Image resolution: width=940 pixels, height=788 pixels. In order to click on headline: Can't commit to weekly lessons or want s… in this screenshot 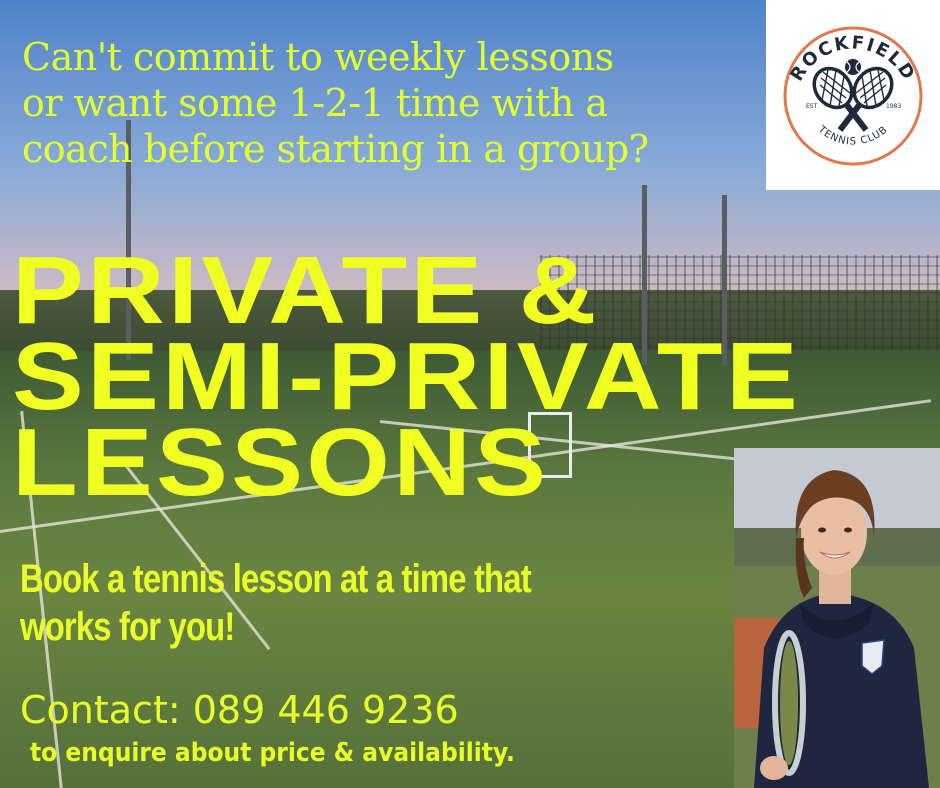, I will do `click(382, 103)`.